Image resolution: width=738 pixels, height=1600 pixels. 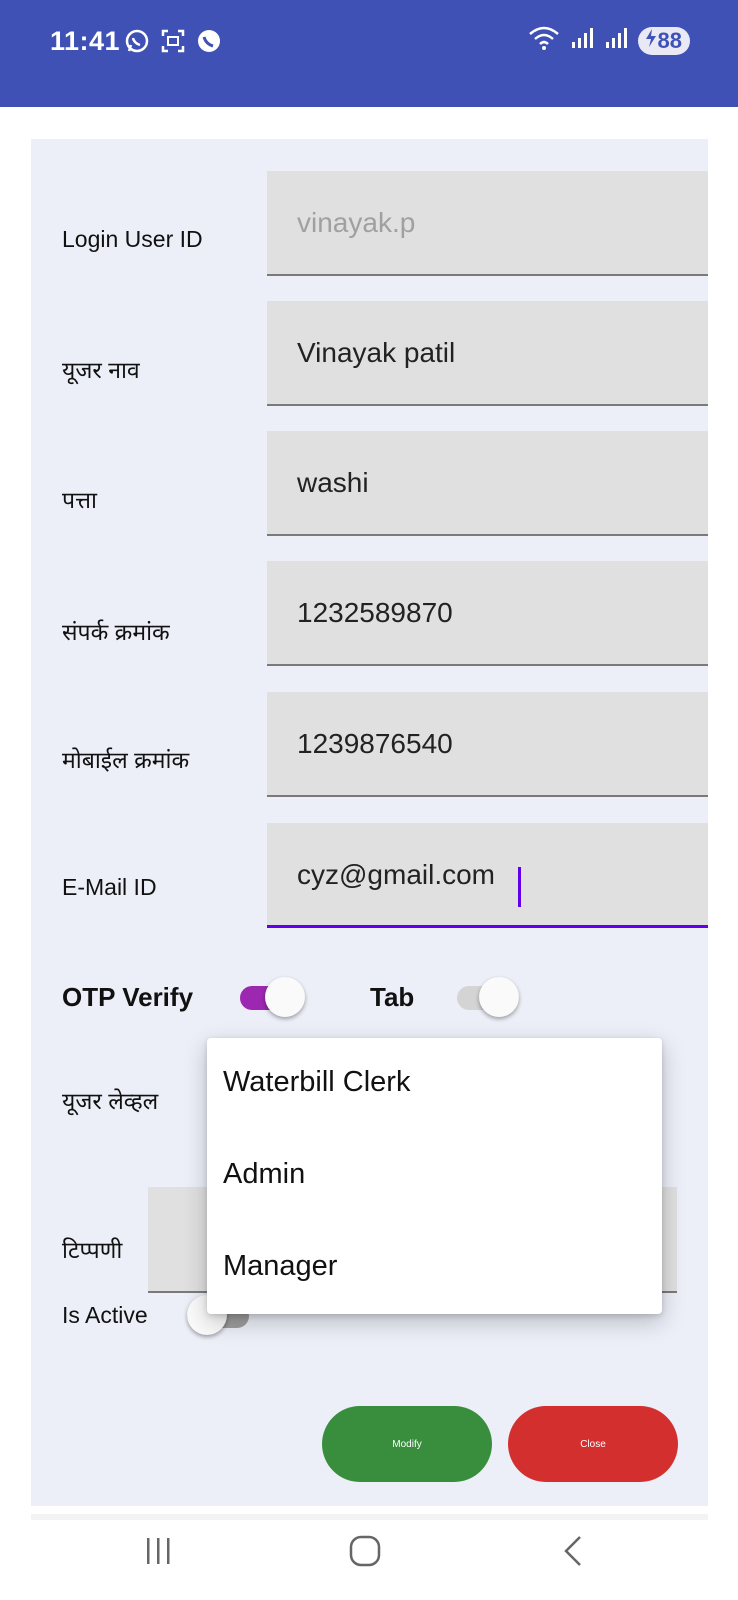 I want to click on remark-label: टिप्पणी, so click(x=92, y=1250).